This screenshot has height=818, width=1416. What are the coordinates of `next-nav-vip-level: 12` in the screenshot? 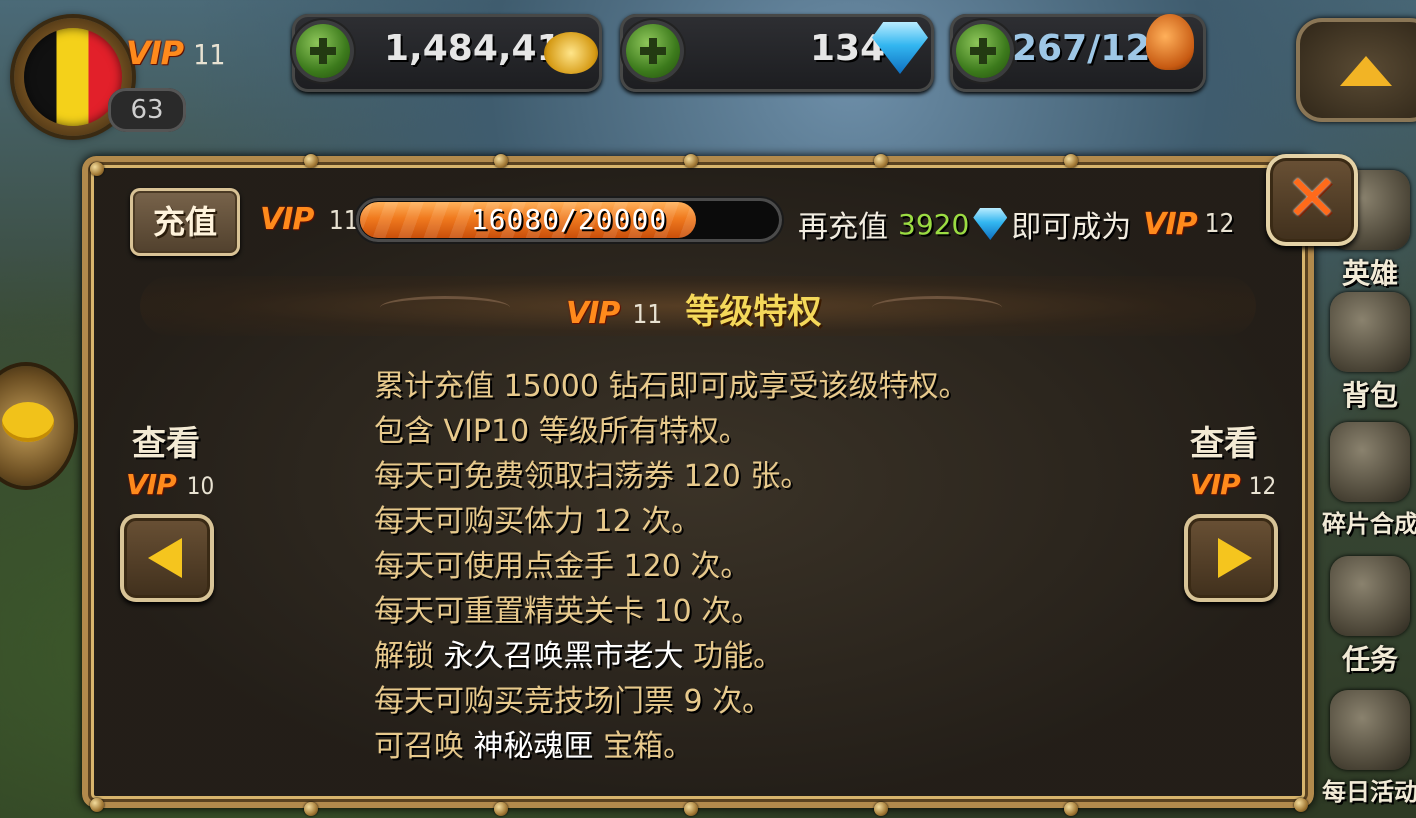 It's located at (1262, 486).